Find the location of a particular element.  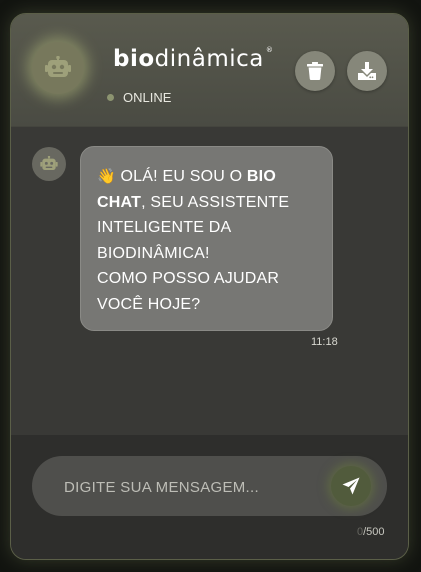

message-input-container is located at coordinates (209, 487).